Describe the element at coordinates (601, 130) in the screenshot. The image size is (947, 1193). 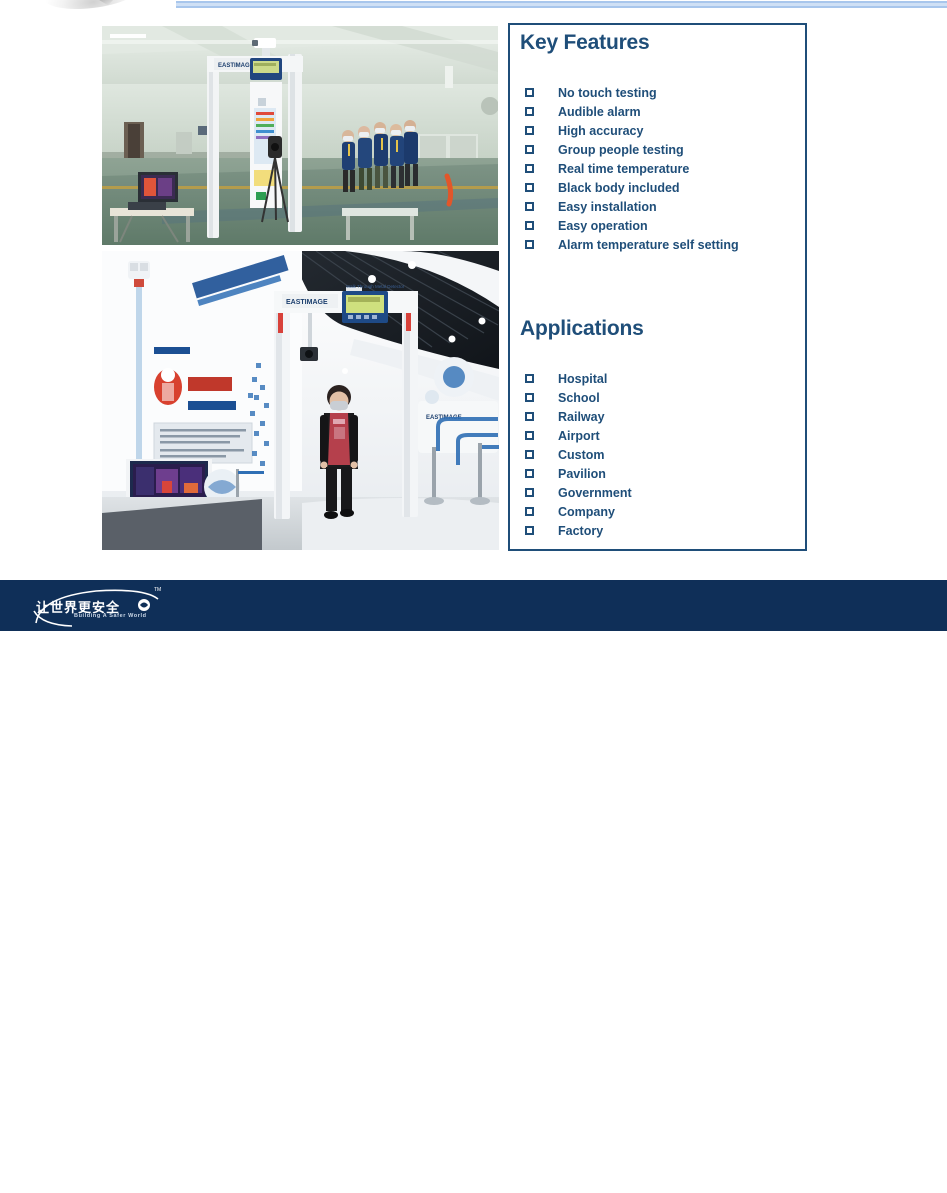
I see `key-feature-label: High accuracy` at that location.